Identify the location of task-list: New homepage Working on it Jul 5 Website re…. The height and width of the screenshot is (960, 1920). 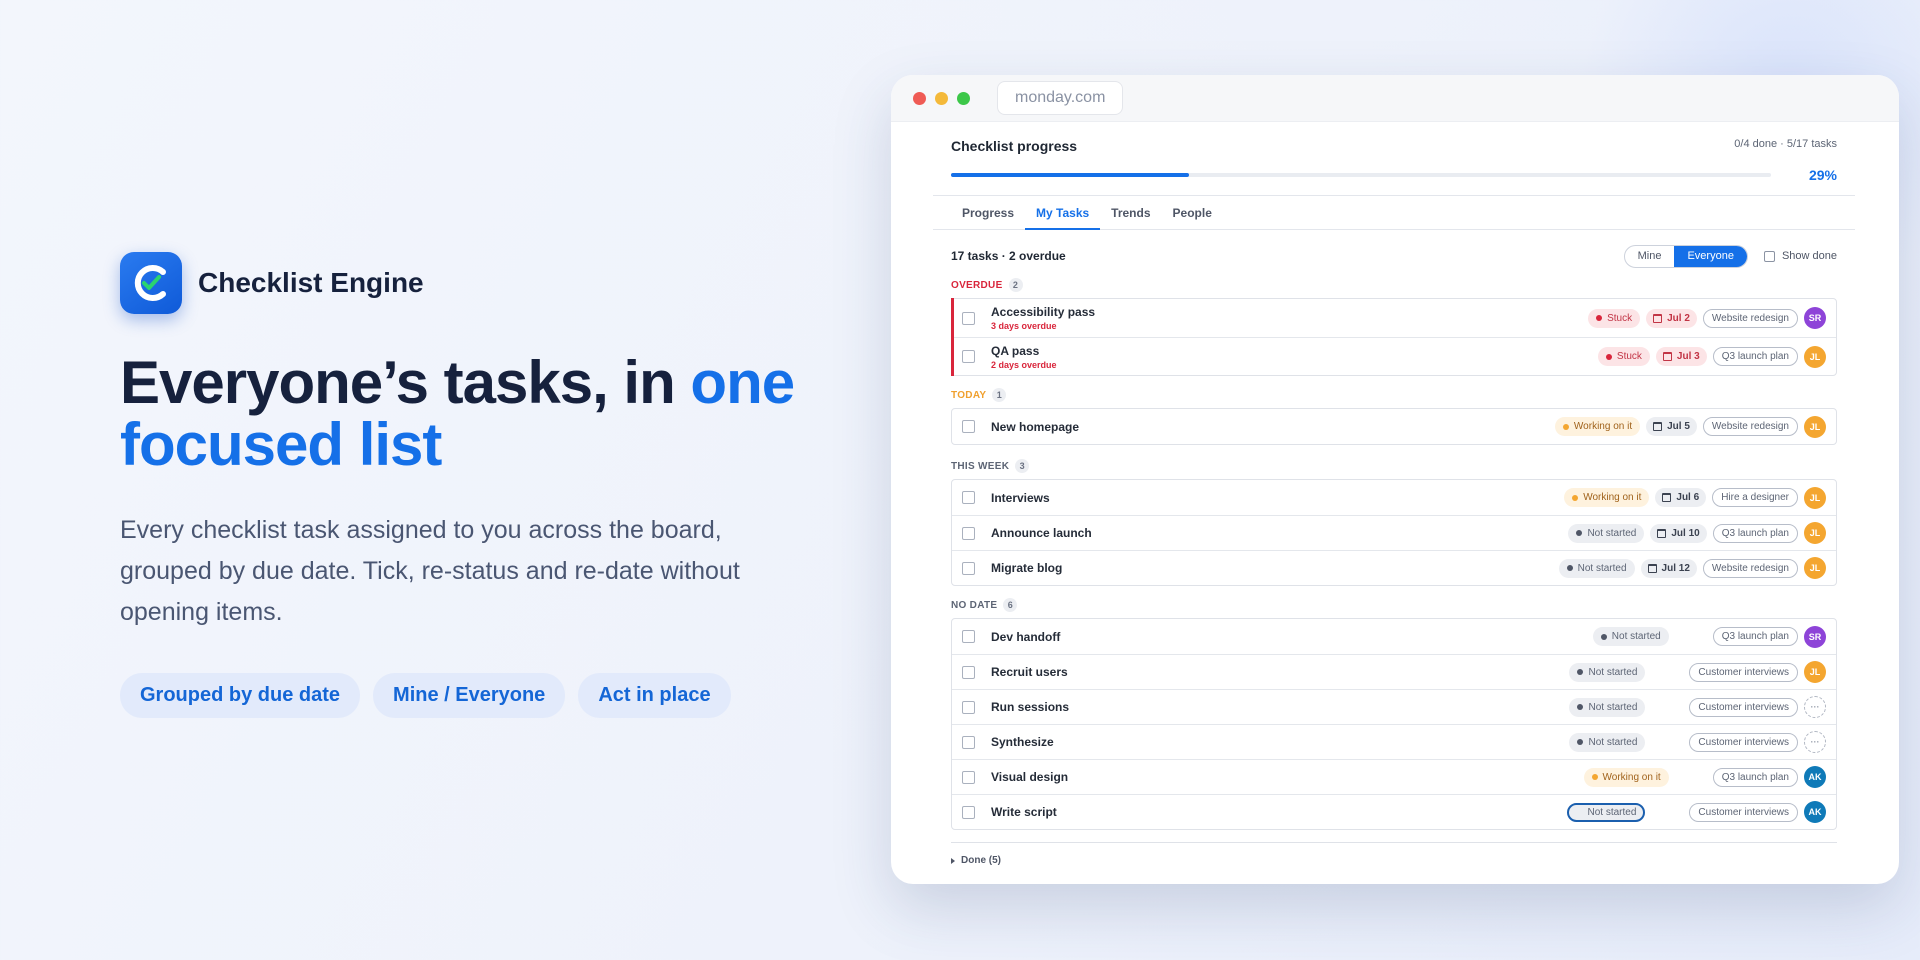
(1394, 426).